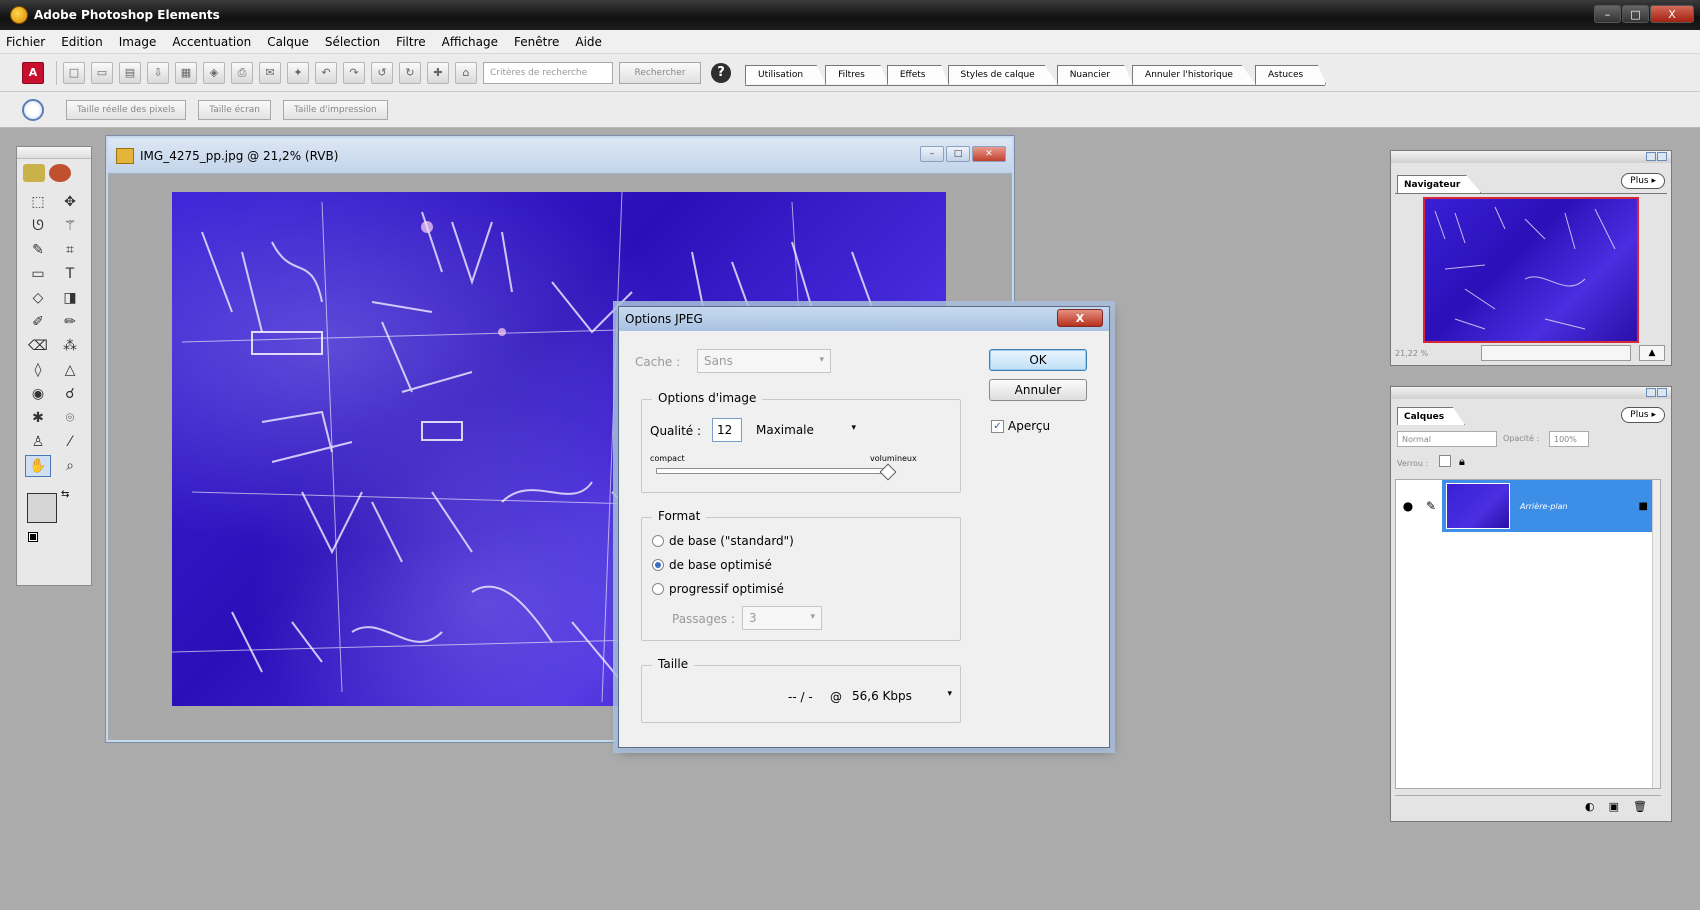 The width and height of the screenshot is (1700, 910). What do you see at coordinates (70, 370) in the screenshot?
I see `sharpen-tool-icon: △` at bounding box center [70, 370].